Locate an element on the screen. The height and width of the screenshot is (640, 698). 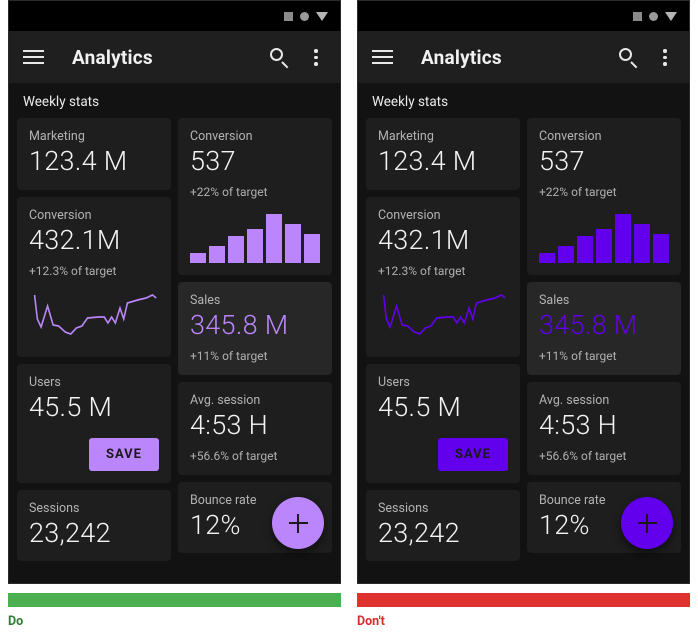
card-value: 537 is located at coordinates (213, 161).